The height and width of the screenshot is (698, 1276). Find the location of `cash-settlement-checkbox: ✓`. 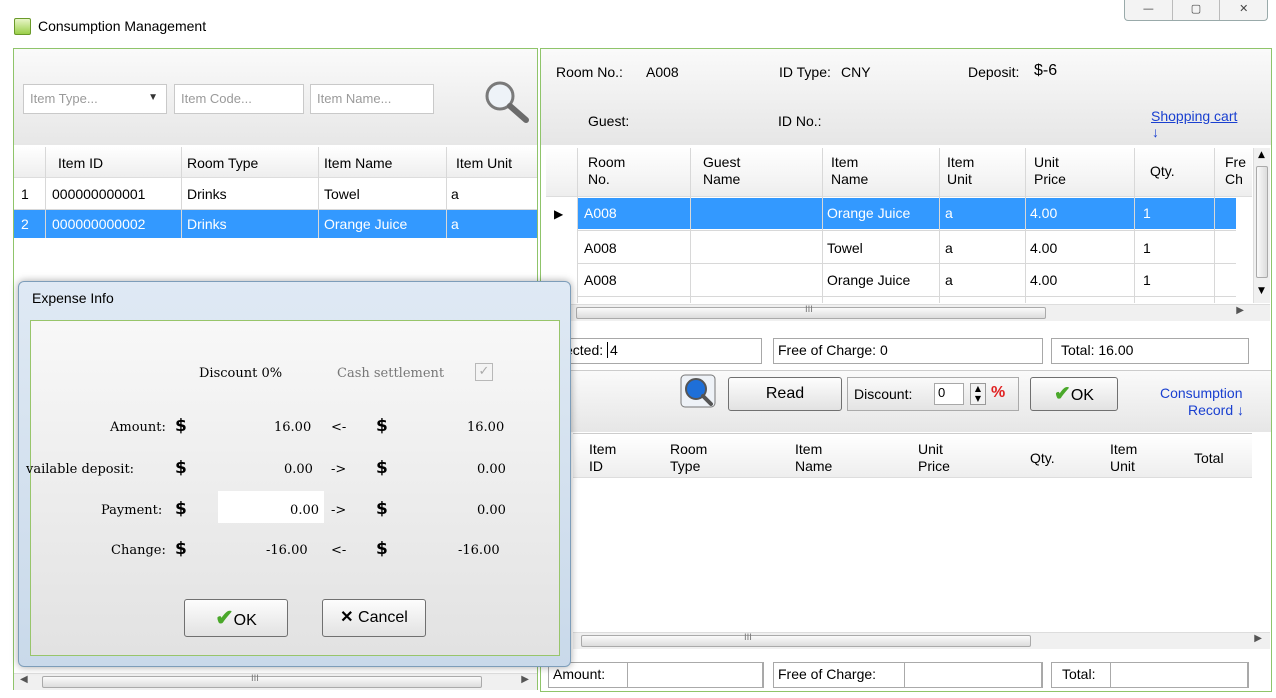

cash-settlement-checkbox: ✓ is located at coordinates (484, 372).